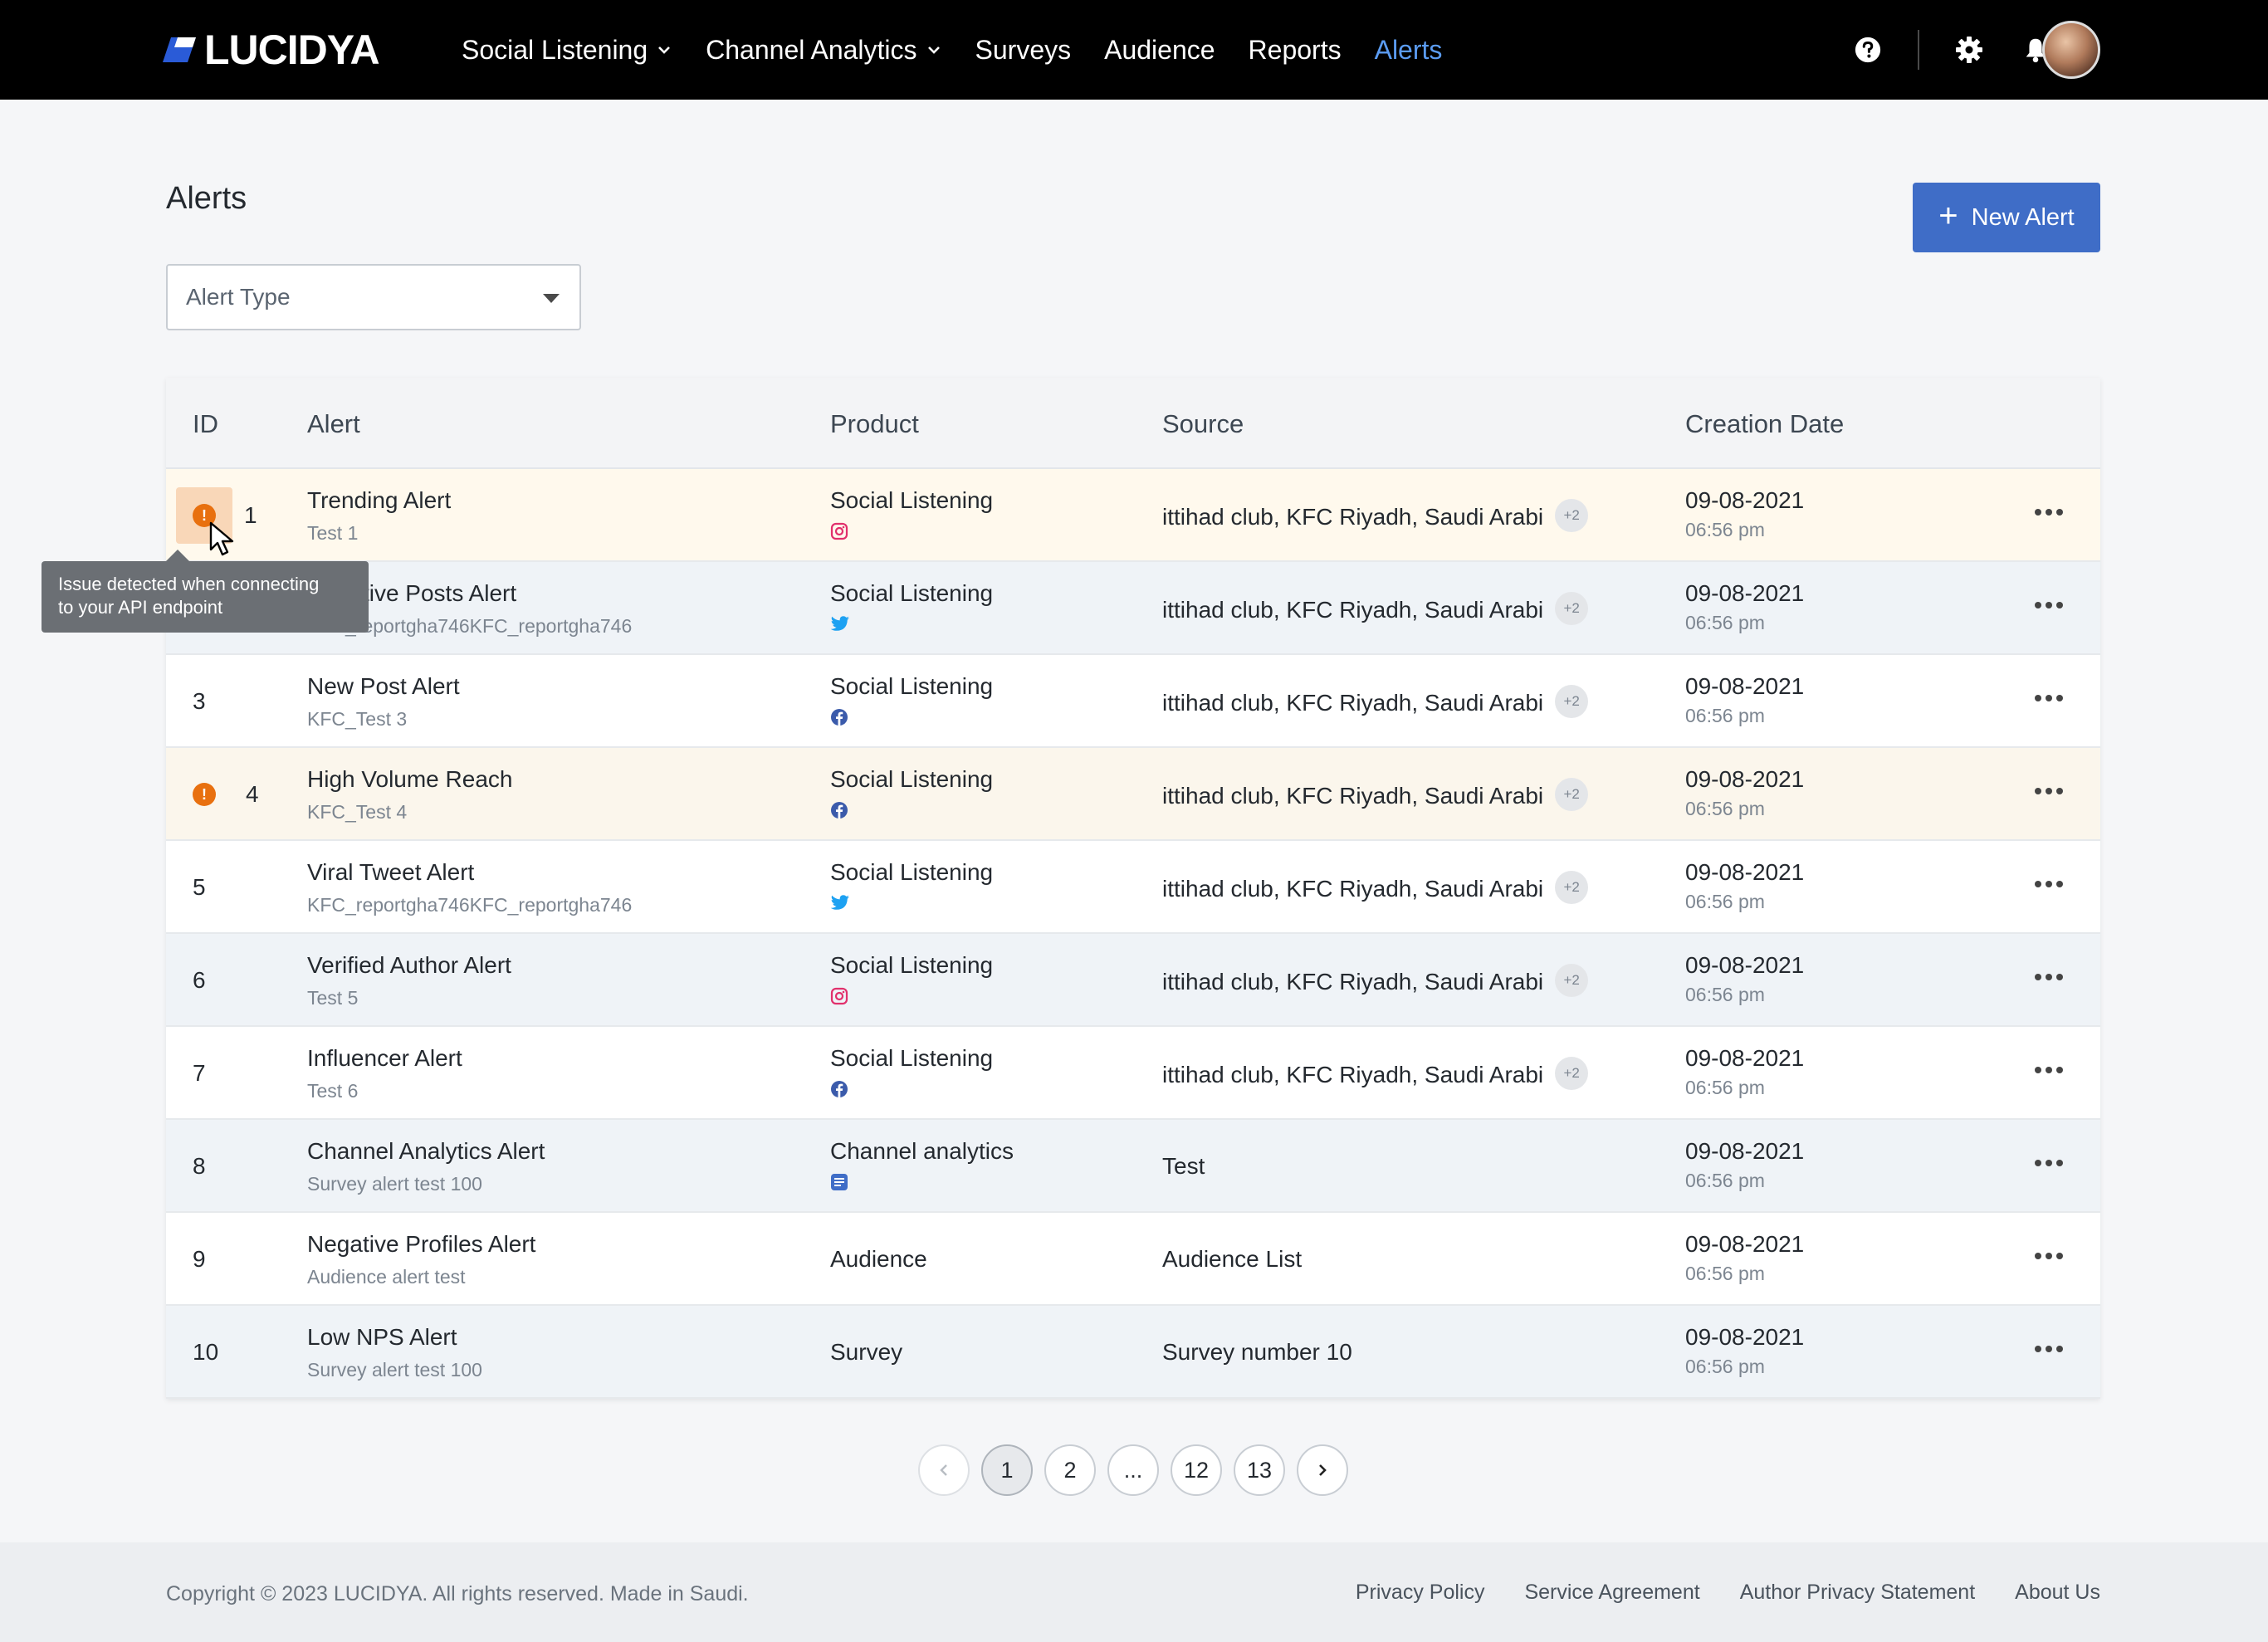 This screenshot has width=2268, height=1642. Describe the element at coordinates (333, 533) in the screenshot. I see `alert-subtitle: Test 1` at that location.